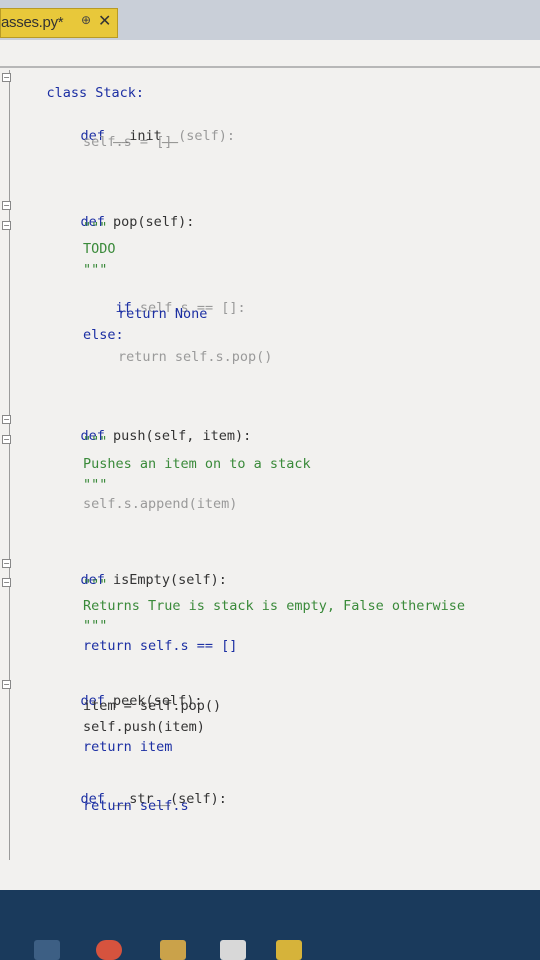 Image resolution: width=540 pixels, height=960 pixels. Describe the element at coordinates (182, 436) in the screenshot. I see `function-signature: push(self, item):` at that location.